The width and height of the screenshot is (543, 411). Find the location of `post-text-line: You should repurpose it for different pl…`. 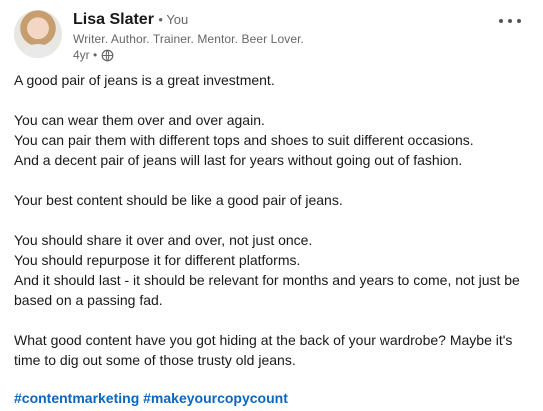

post-text-line: You should repurpose it for different pl… is located at coordinates (157, 260).